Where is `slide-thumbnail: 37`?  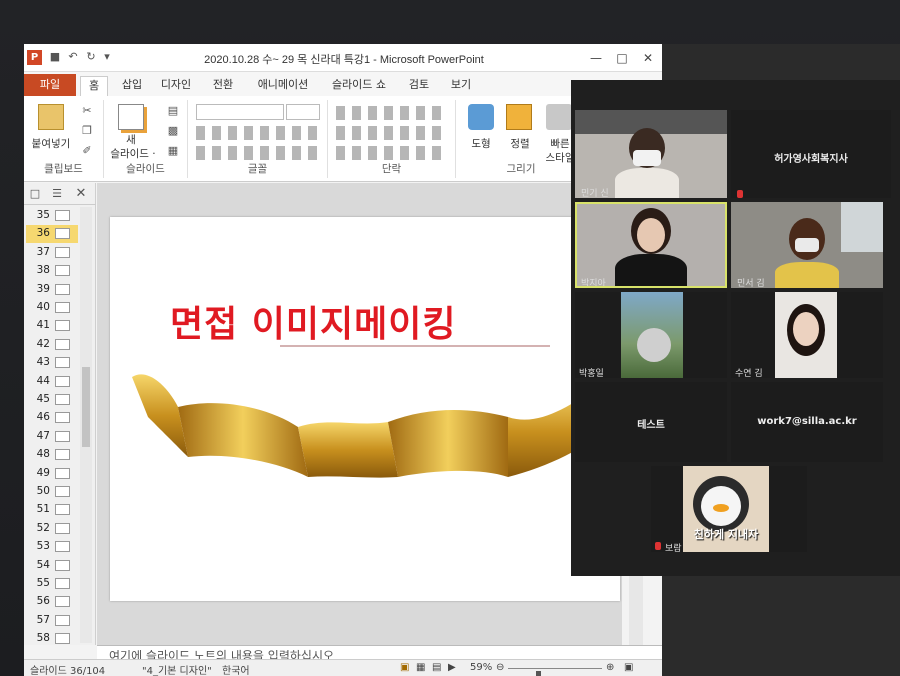
slide-thumbnail: 37 is located at coordinates (52, 253).